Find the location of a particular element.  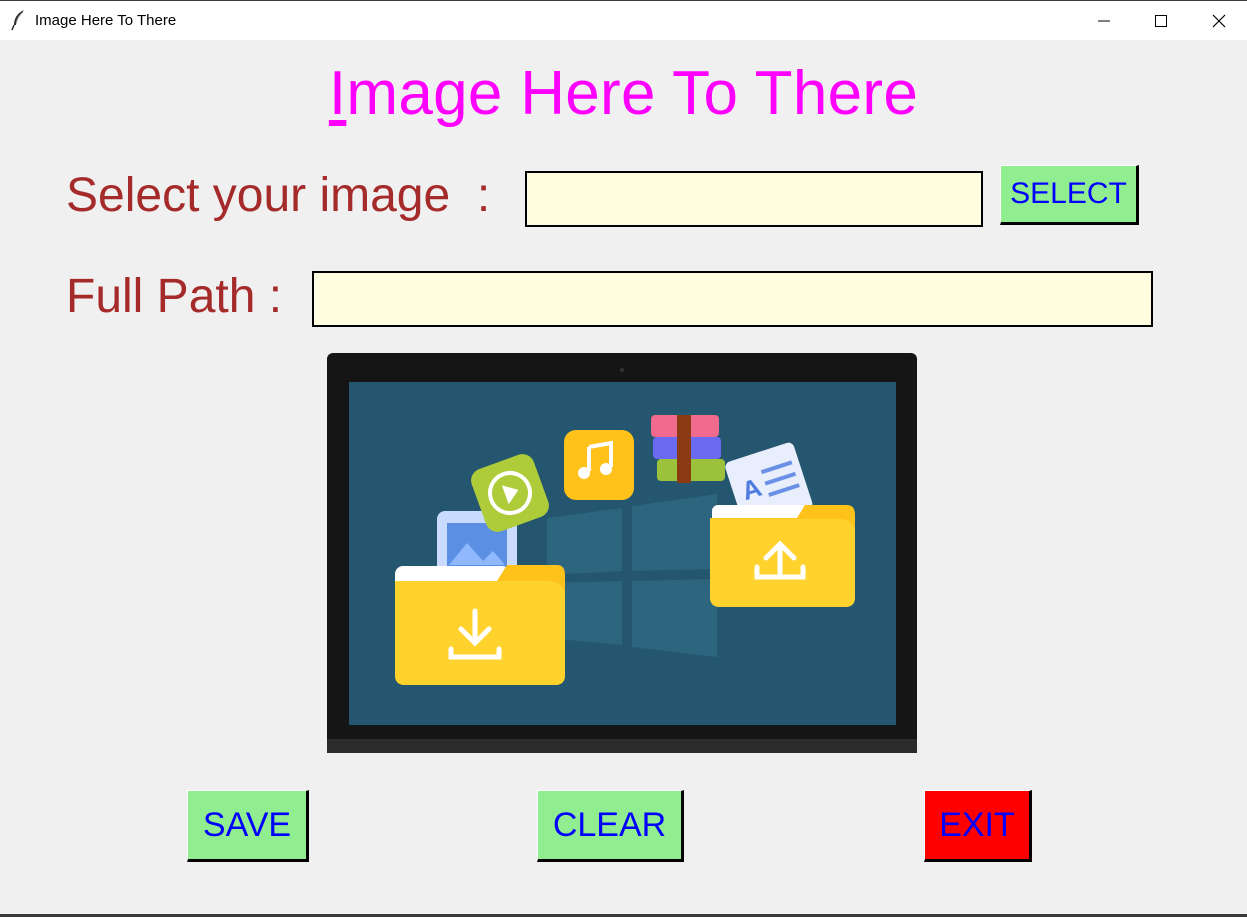

full-path-field is located at coordinates (732, 299).